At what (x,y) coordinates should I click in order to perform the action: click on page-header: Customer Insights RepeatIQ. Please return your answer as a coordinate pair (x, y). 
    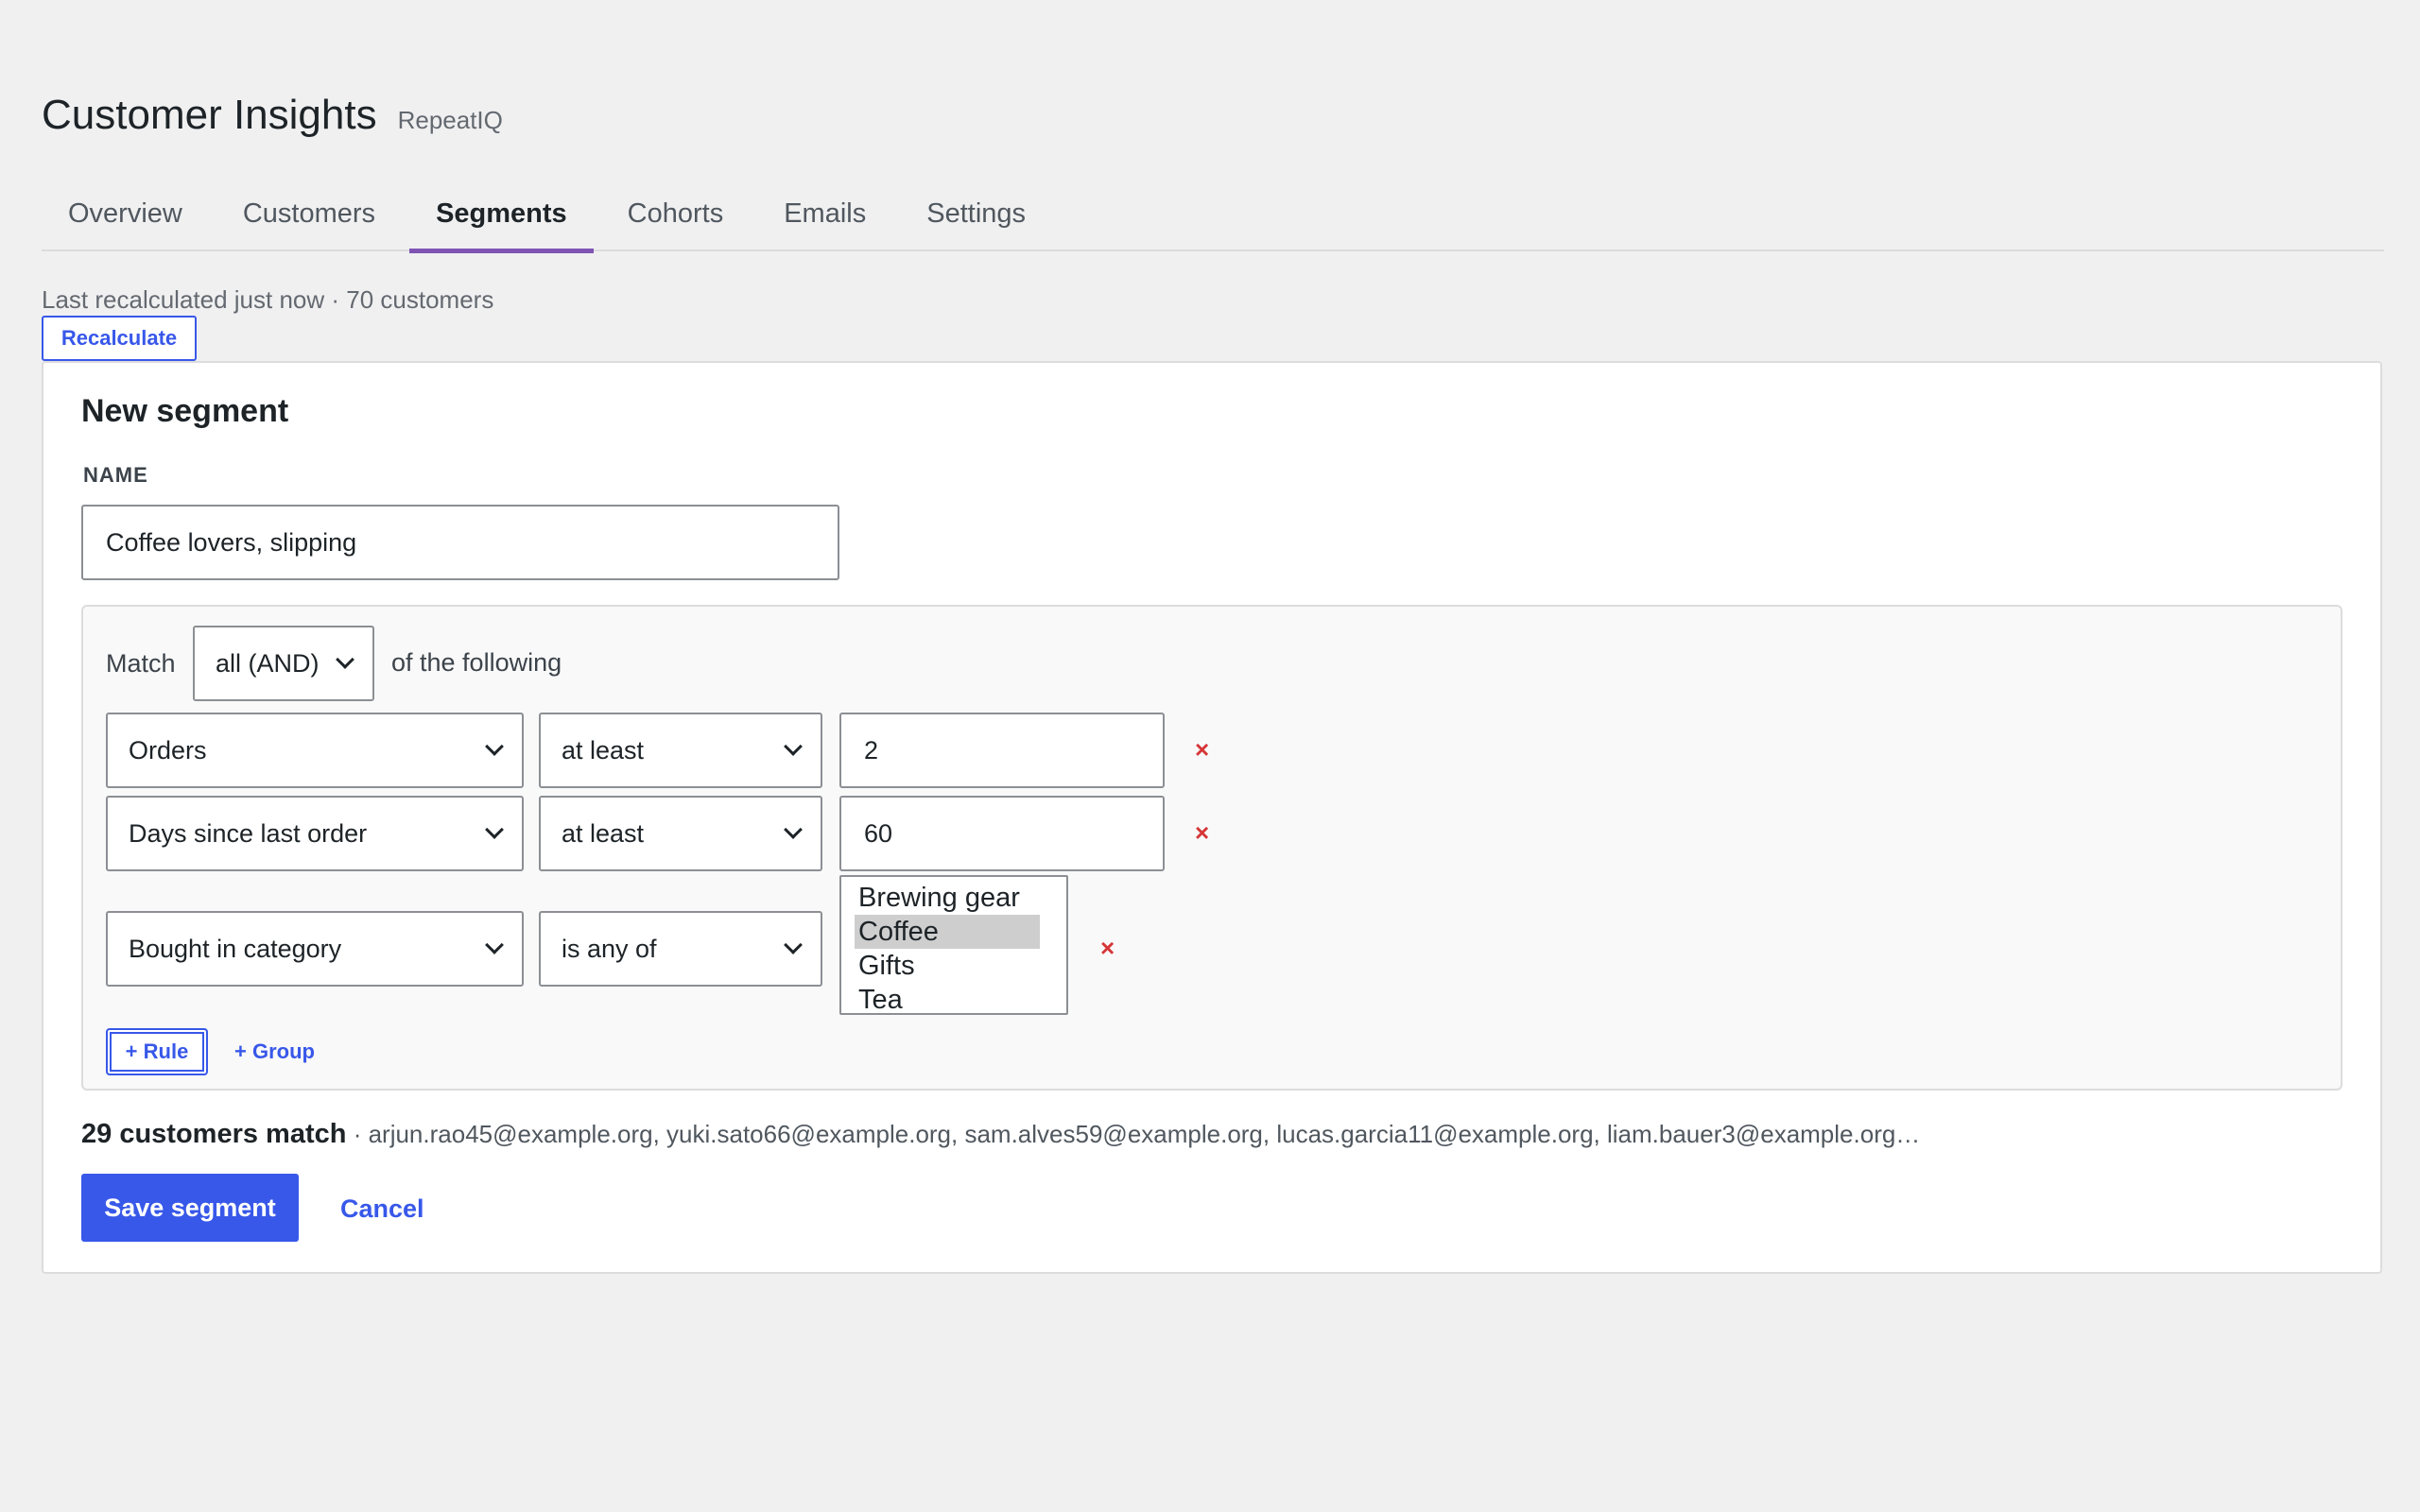
    Looking at the image, I should click on (272, 115).